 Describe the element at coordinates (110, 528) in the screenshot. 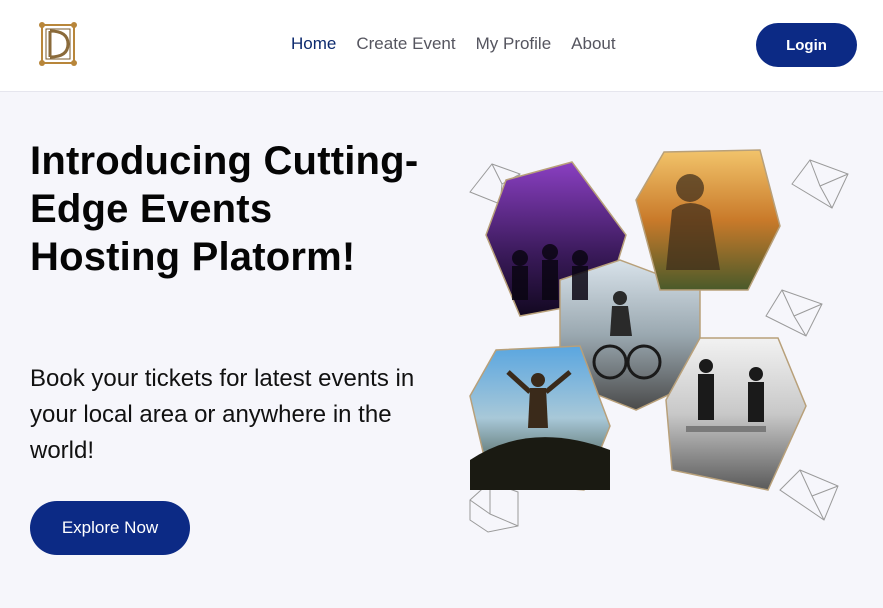

I see `explore-now-button: Explore Now` at that location.